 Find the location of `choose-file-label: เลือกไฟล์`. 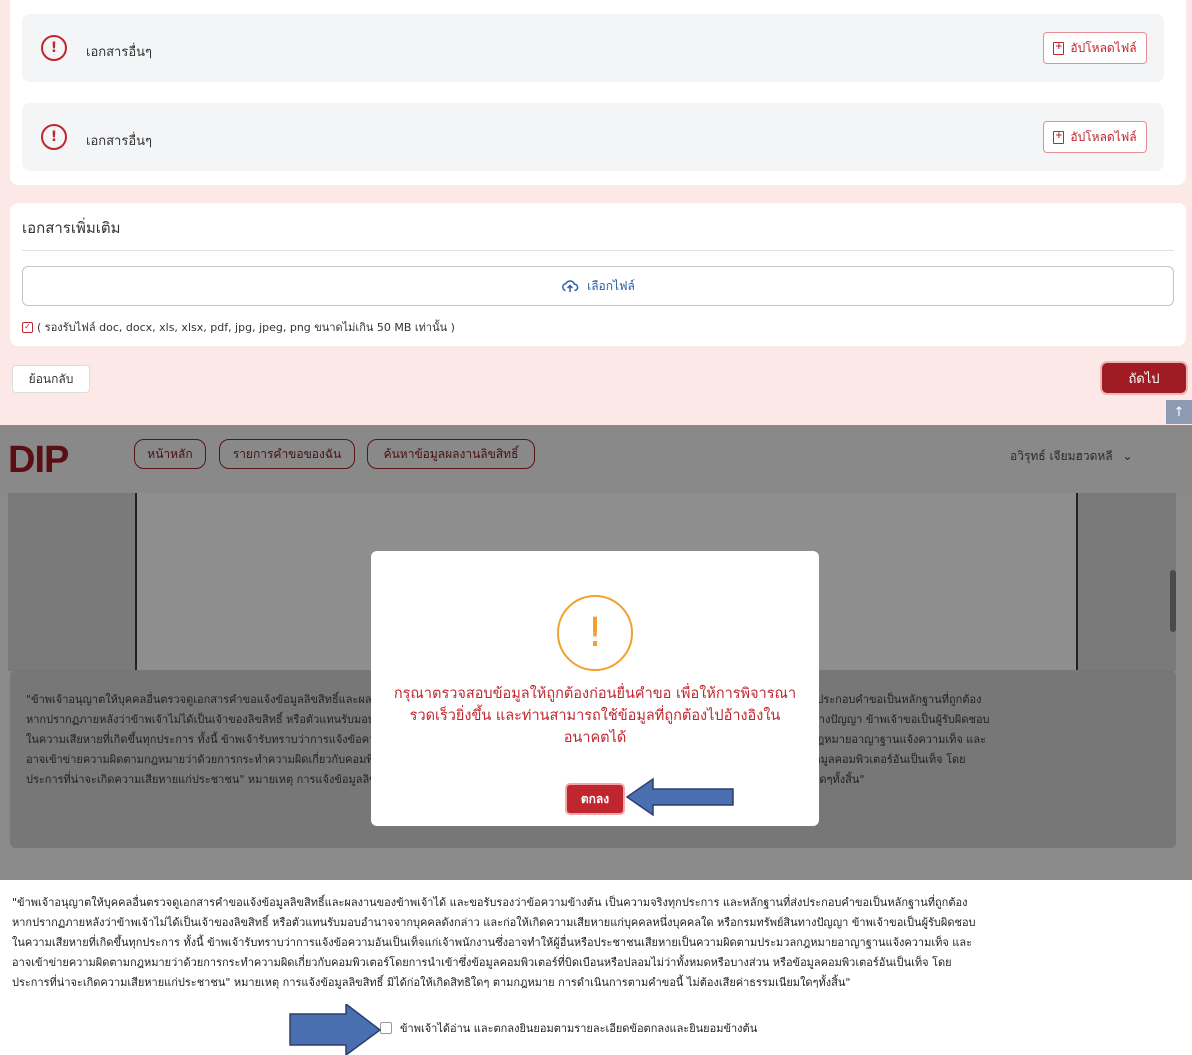

choose-file-label: เลือกไฟล์ is located at coordinates (611, 285).